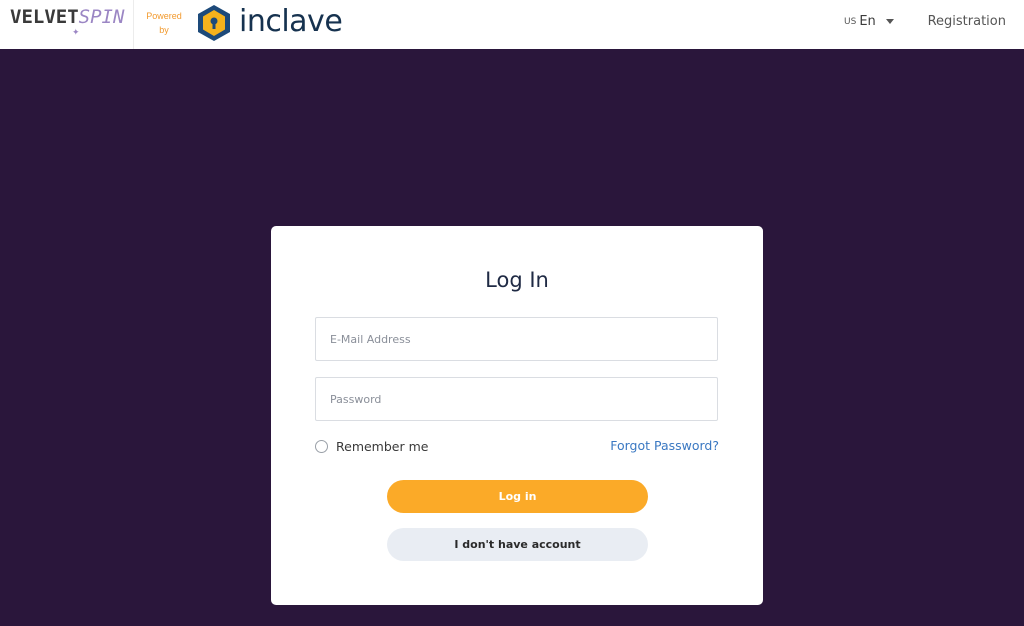 Image resolution: width=1024 pixels, height=626 pixels. I want to click on radio-circle-icon, so click(321, 446).